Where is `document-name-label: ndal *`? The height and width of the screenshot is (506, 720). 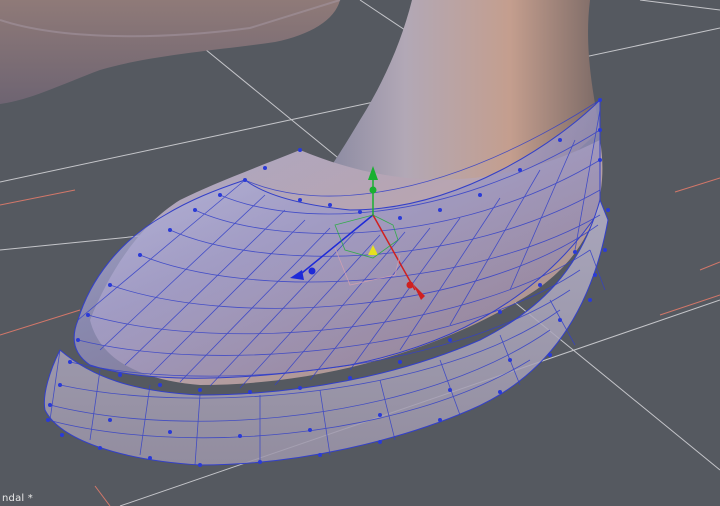
document-name-label: ndal * is located at coordinates (17, 498).